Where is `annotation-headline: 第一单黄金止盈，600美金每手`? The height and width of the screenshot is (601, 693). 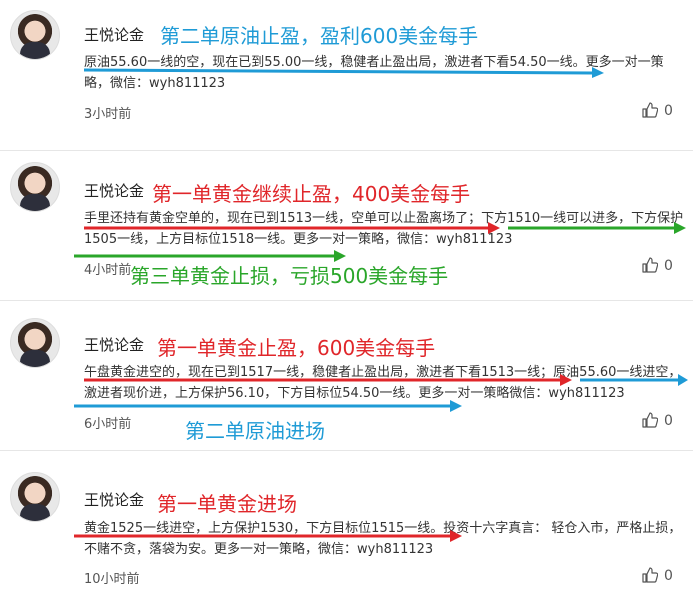
annotation-headline: 第一单黄金止盈，600美金每手 is located at coordinates (296, 348).